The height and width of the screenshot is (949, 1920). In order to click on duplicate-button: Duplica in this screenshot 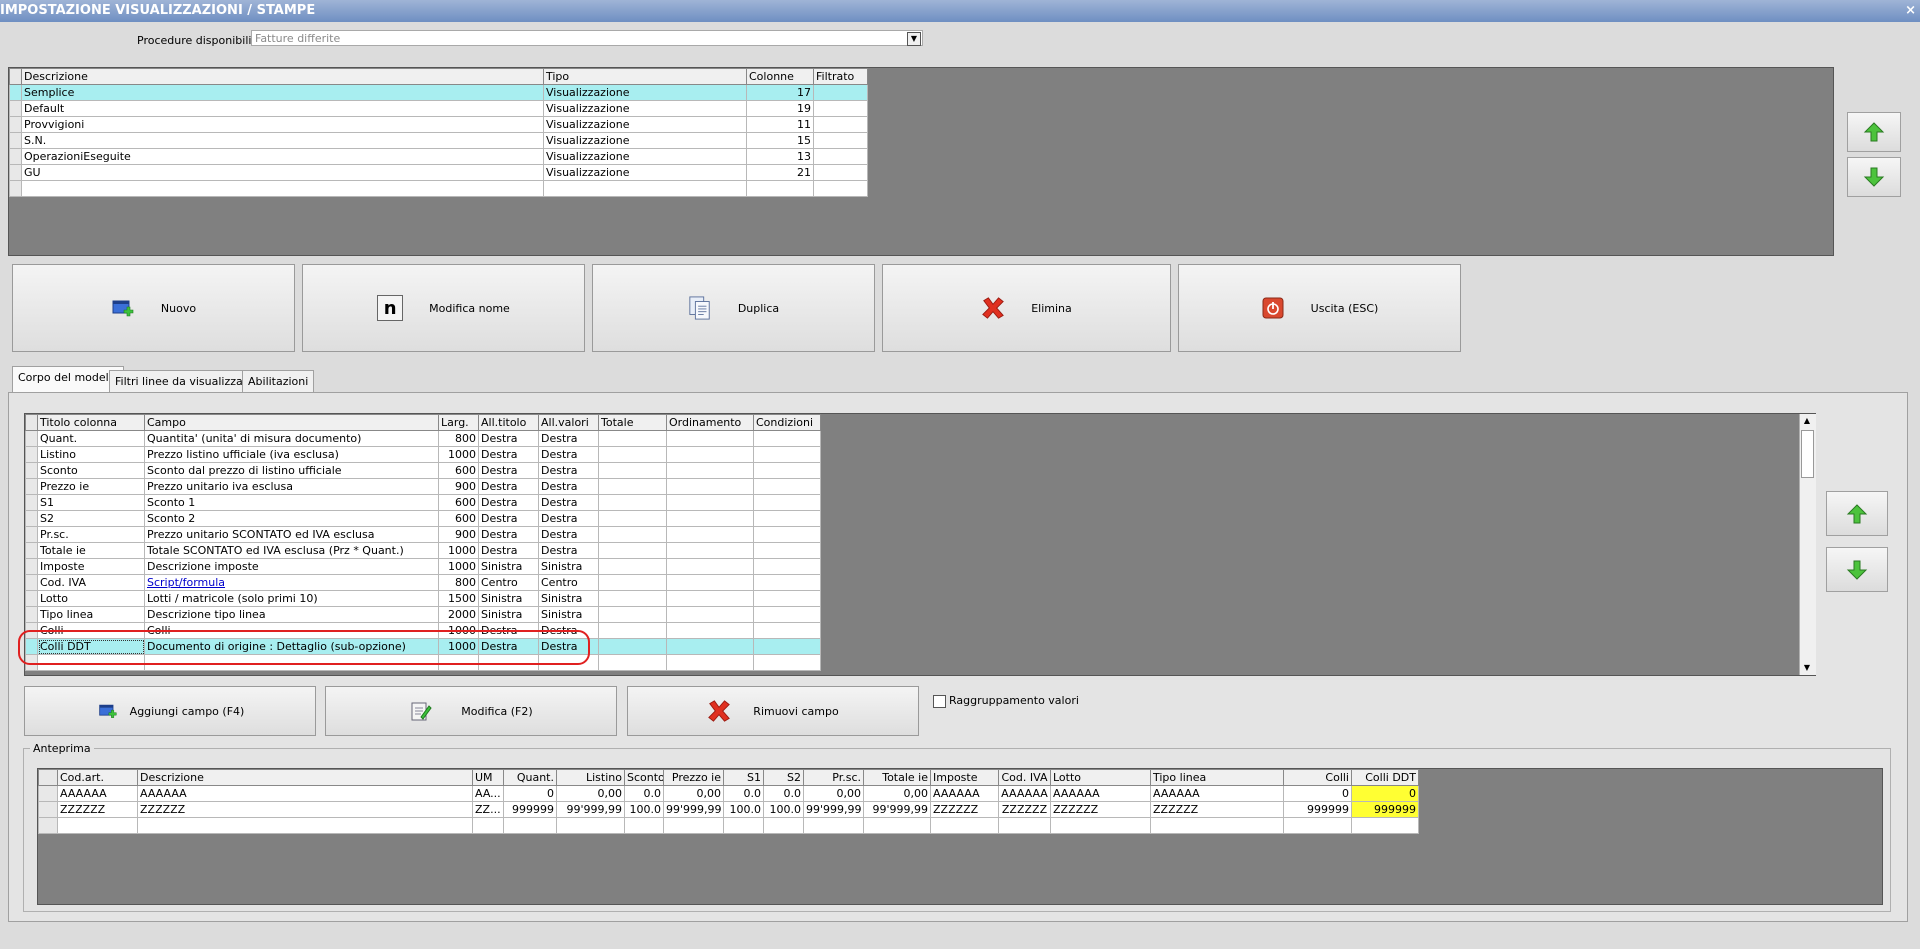, I will do `click(733, 308)`.